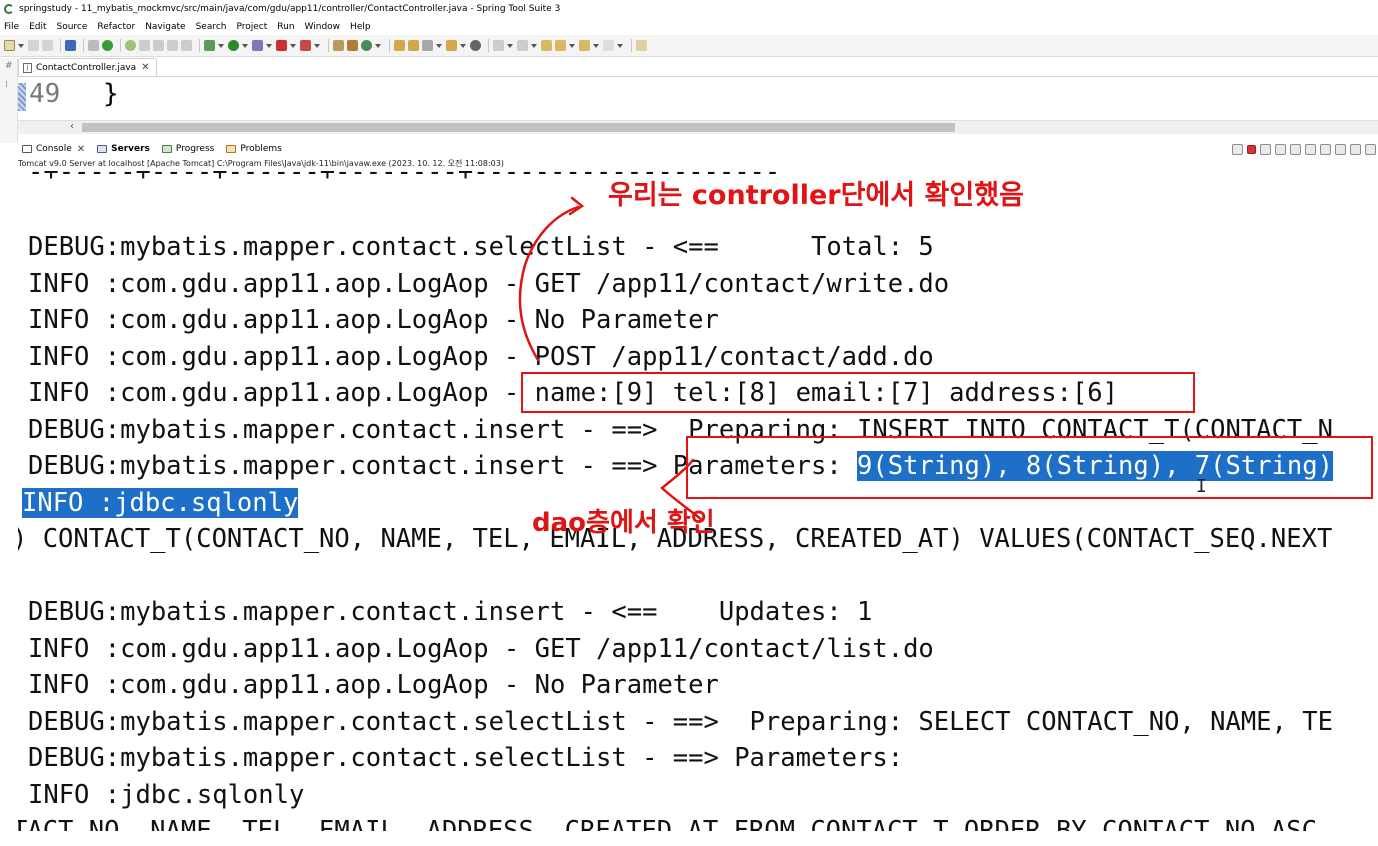 The image size is (1378, 846). Describe the element at coordinates (107, 45) in the screenshot. I see `spring-boot-icon` at that location.